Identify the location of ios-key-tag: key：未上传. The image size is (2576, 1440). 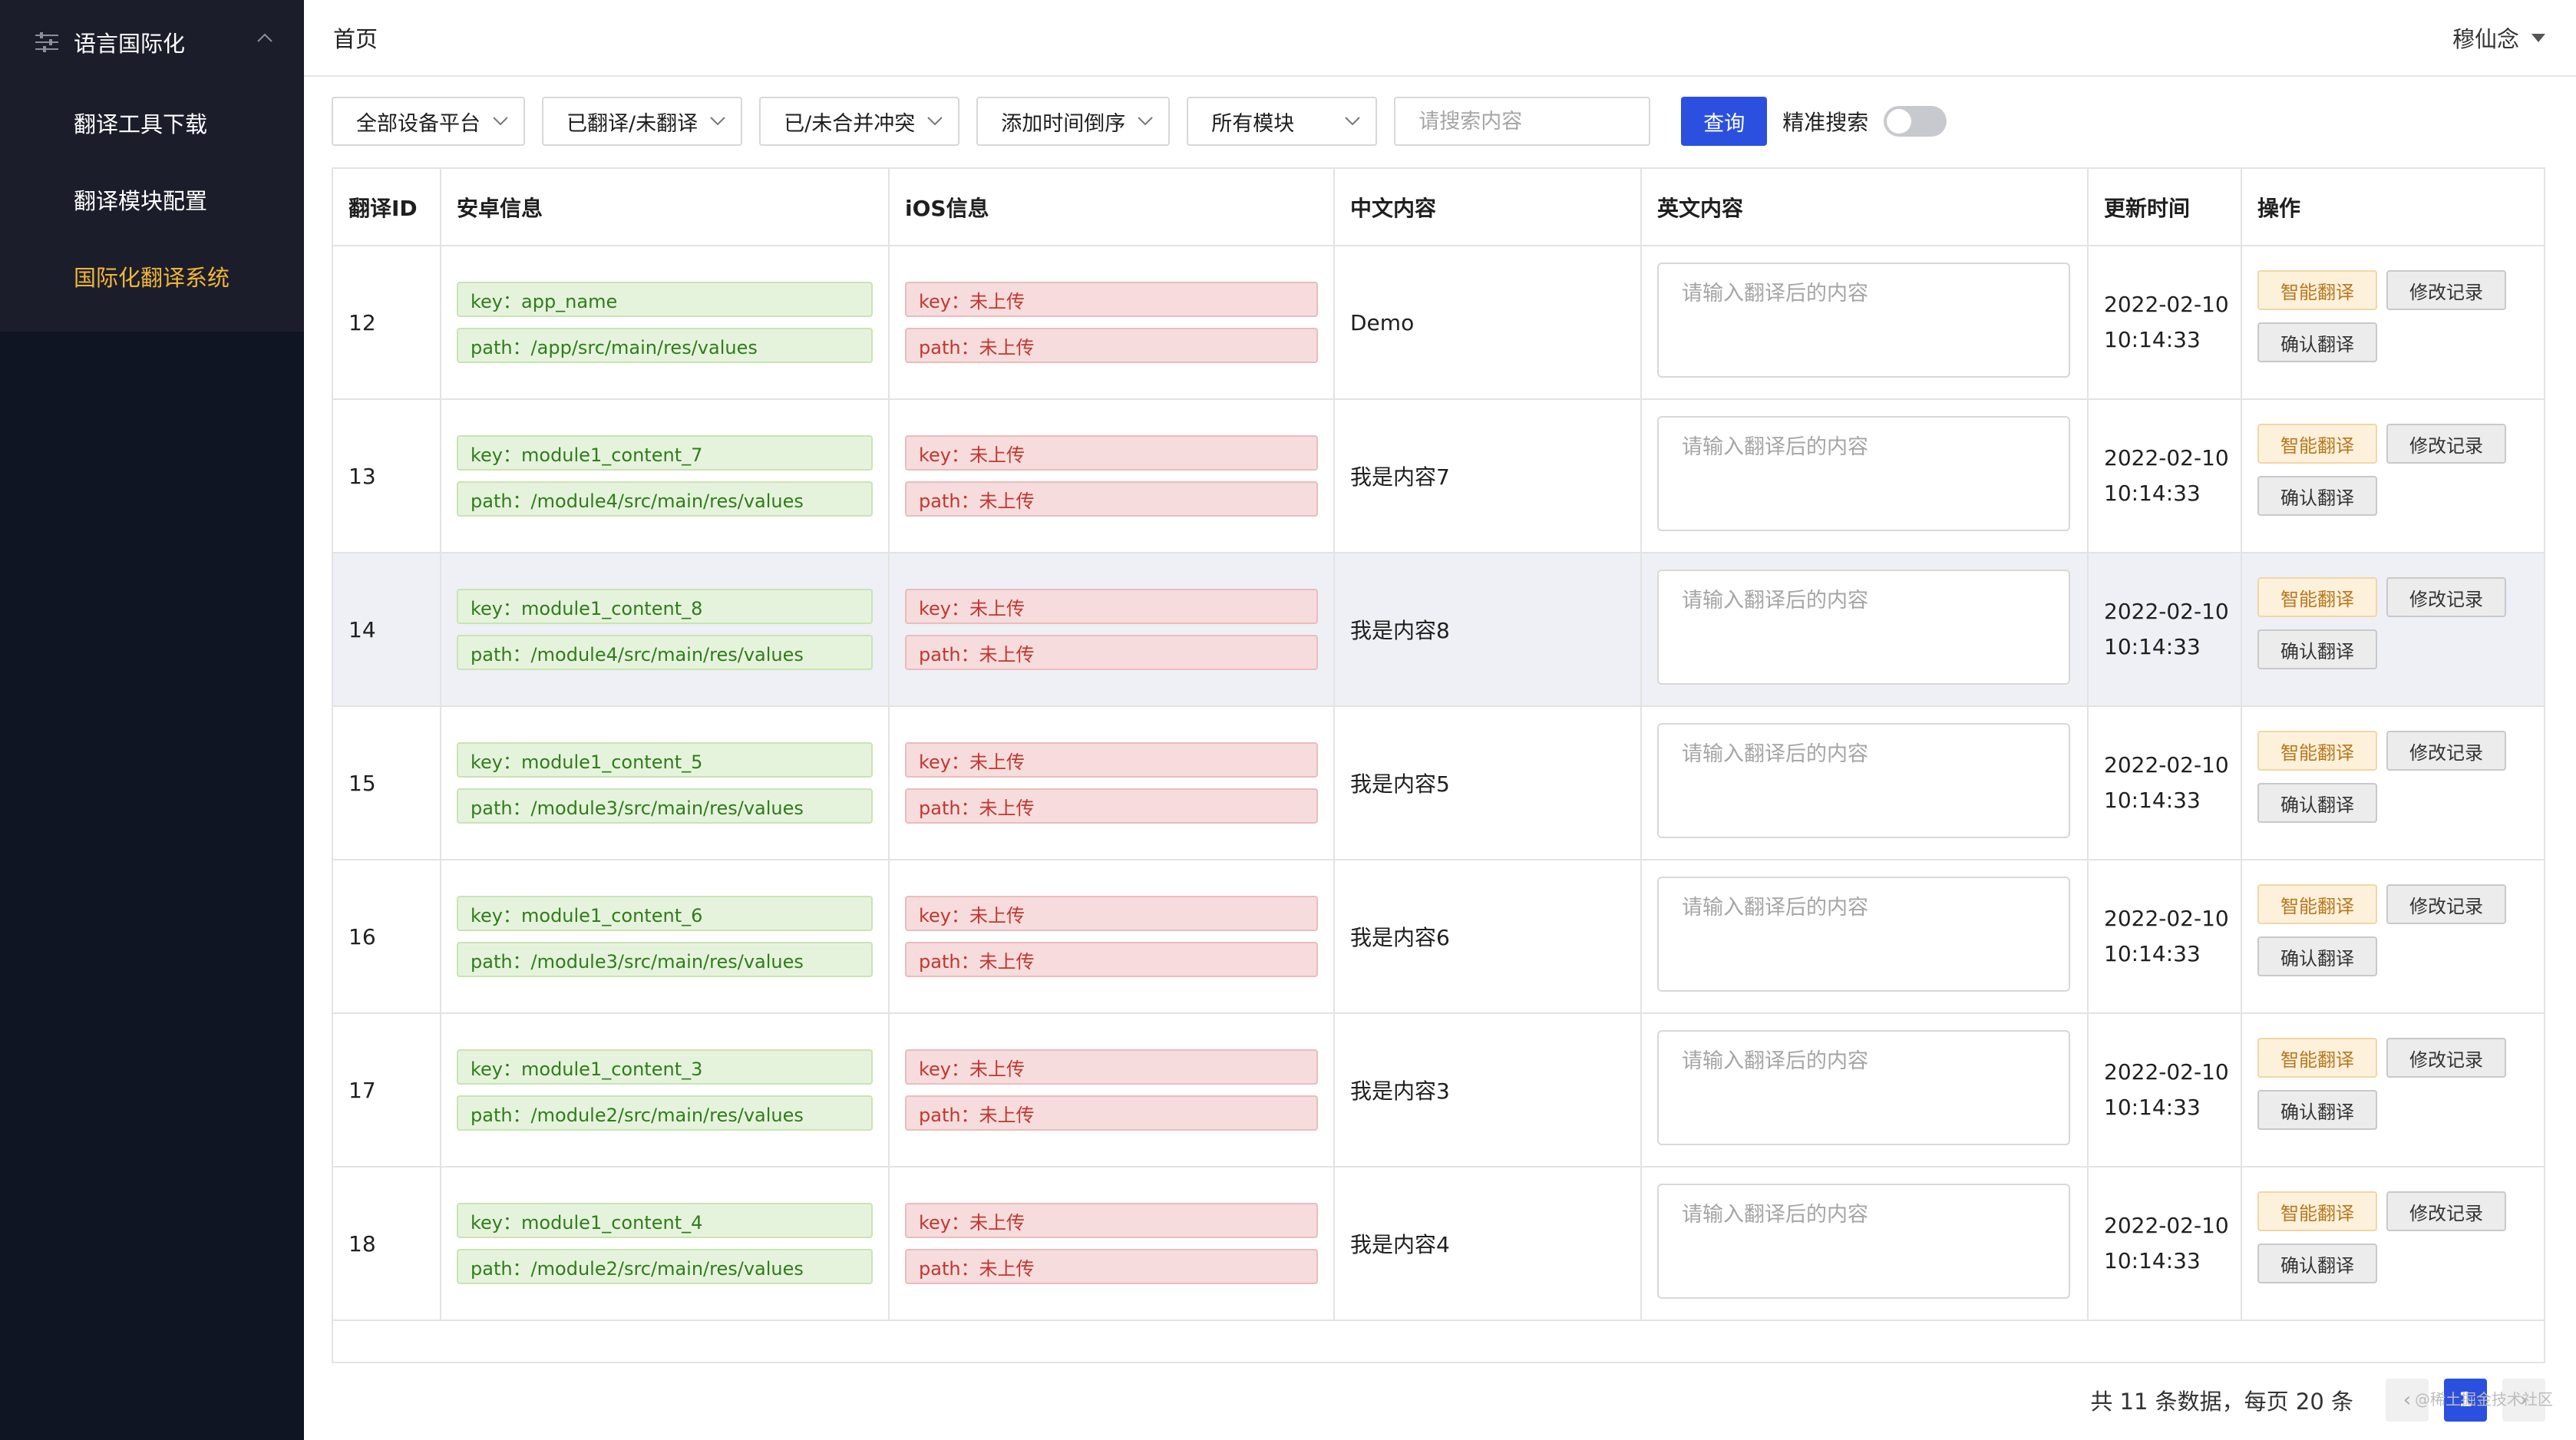
(1111, 1067).